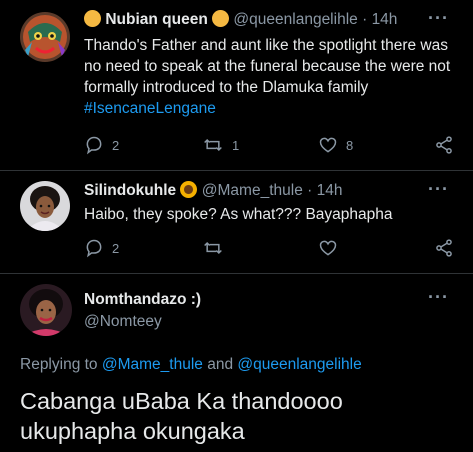 The height and width of the screenshot is (452, 473). Describe the element at coordinates (269, 249) in the screenshot. I see `tweet-actions: 2` at that location.